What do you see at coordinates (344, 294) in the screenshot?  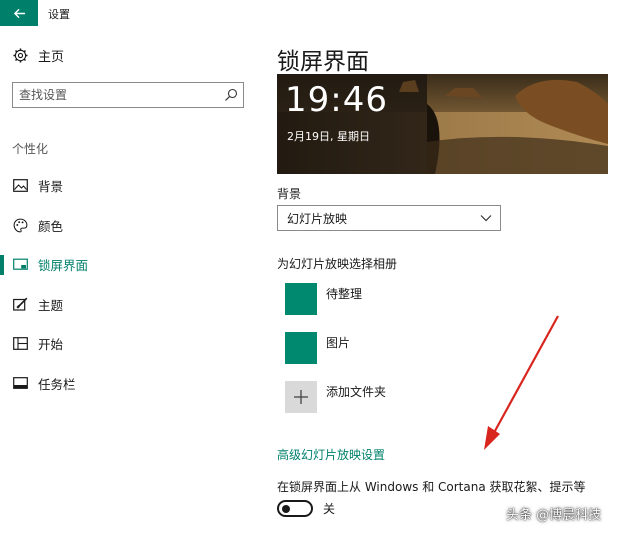 I see `album-name: 待整理` at bounding box center [344, 294].